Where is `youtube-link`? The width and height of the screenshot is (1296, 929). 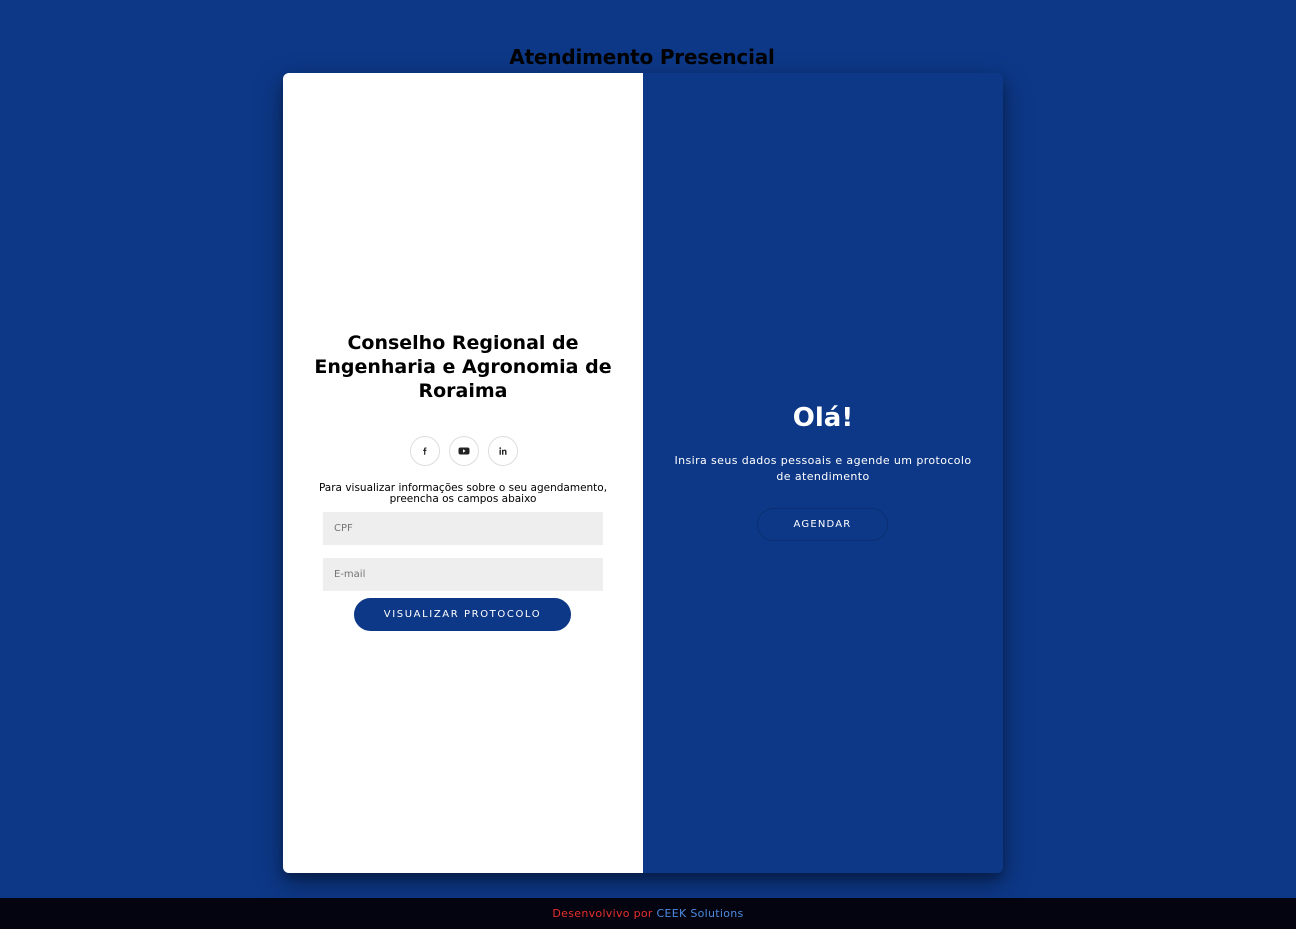
youtube-link is located at coordinates (464, 451).